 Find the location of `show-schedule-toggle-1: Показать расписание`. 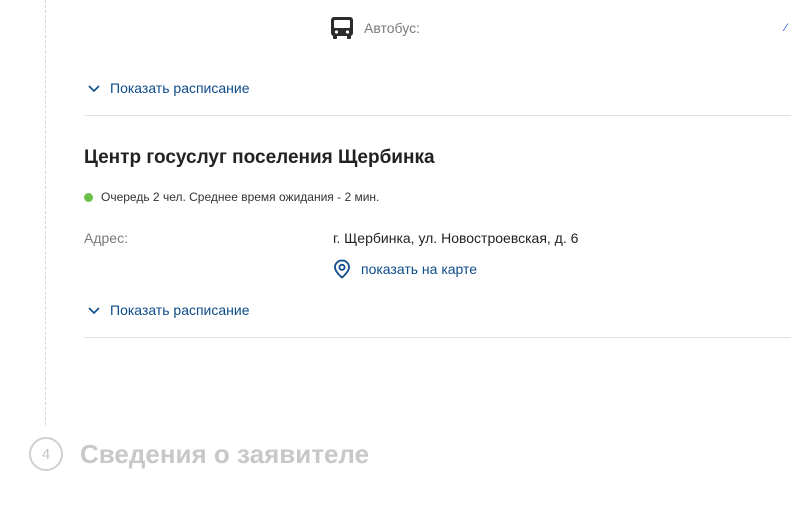

show-schedule-toggle-1: Показать расписание is located at coordinates (168, 88).